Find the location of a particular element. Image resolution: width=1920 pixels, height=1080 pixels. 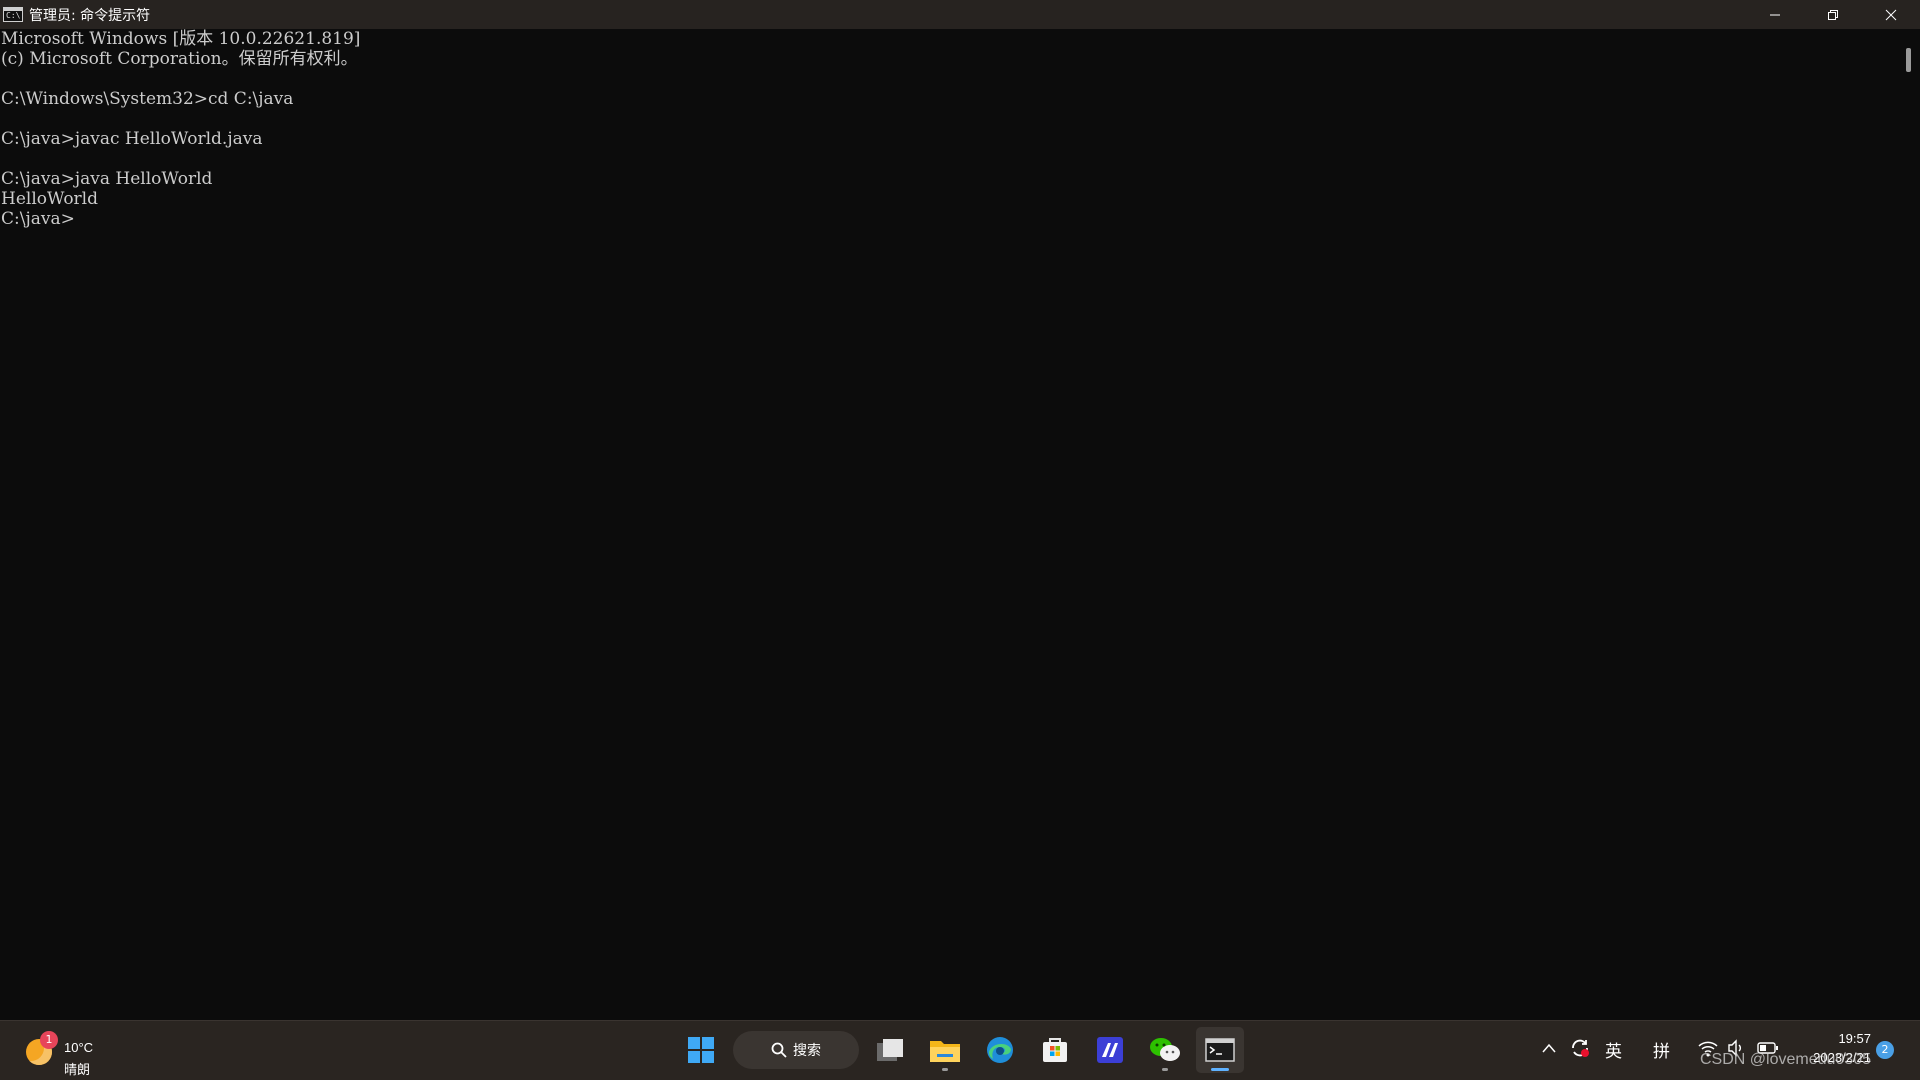

scrollbar-thumb is located at coordinates (1908, 60).